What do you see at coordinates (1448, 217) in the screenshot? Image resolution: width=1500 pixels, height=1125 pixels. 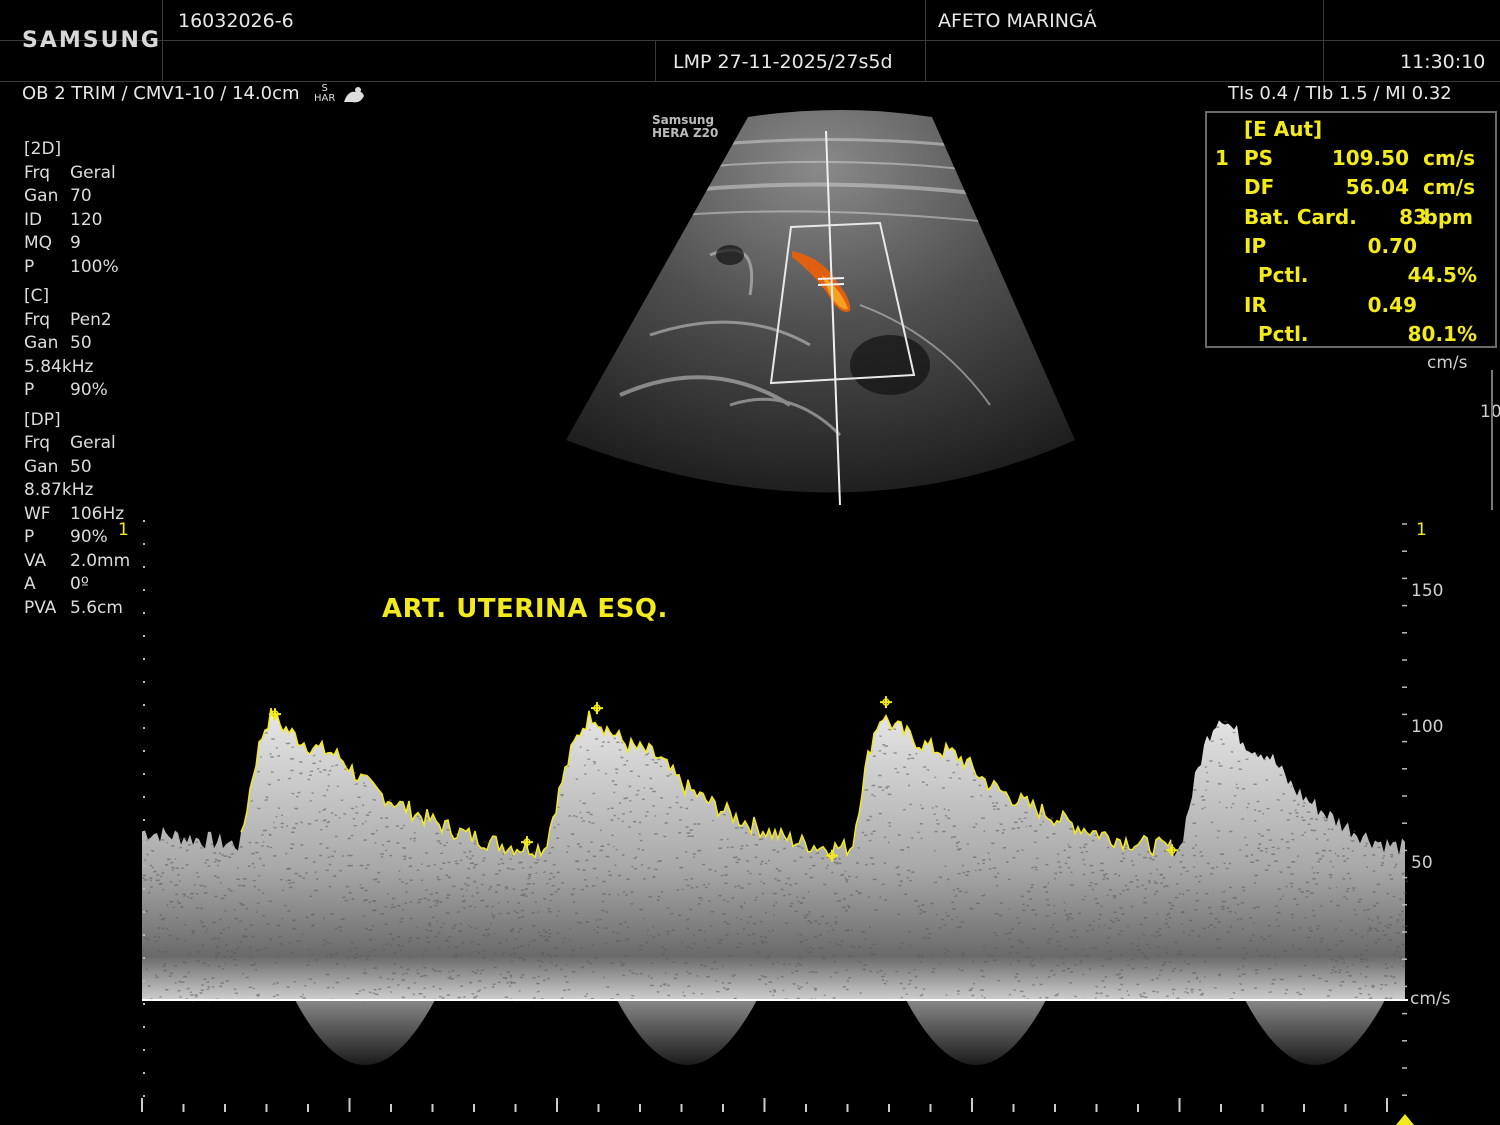 I see `measurement-unit: bpm` at bounding box center [1448, 217].